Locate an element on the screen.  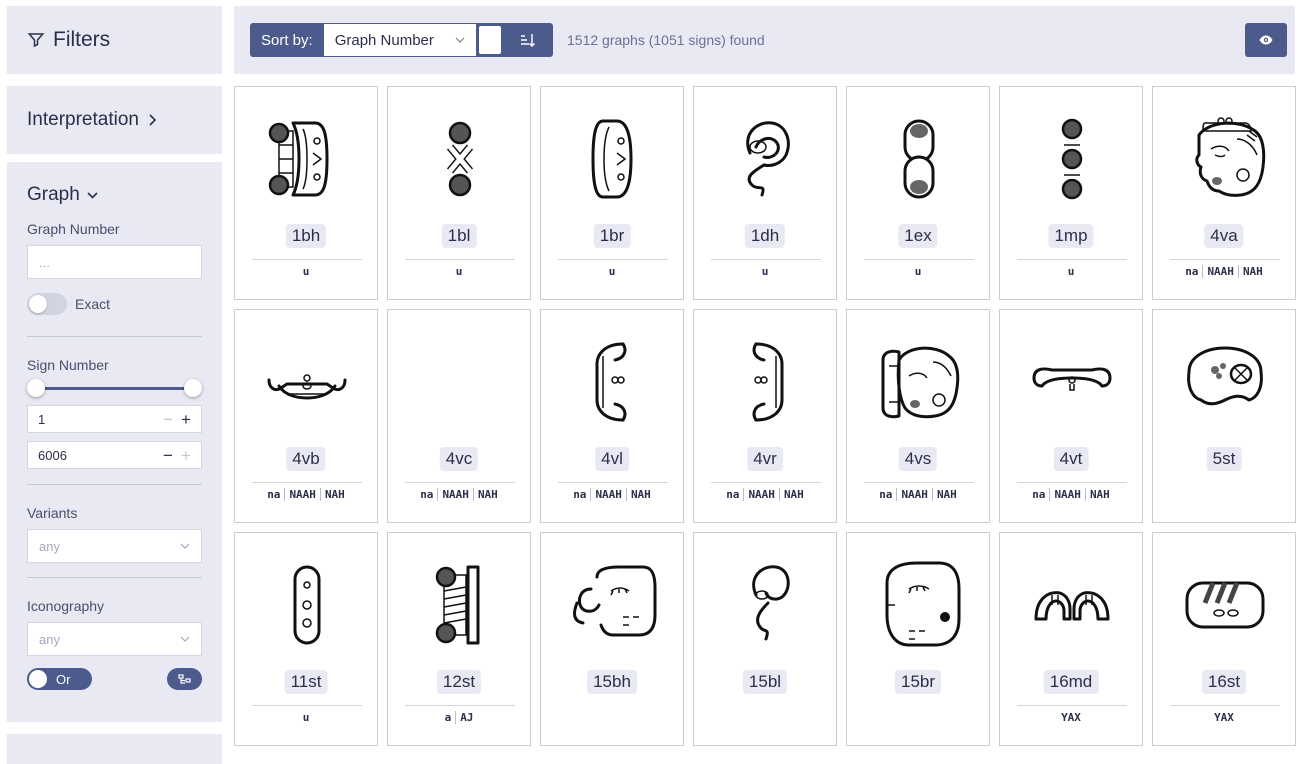
iconography-label: Iconography is located at coordinates (66, 606).